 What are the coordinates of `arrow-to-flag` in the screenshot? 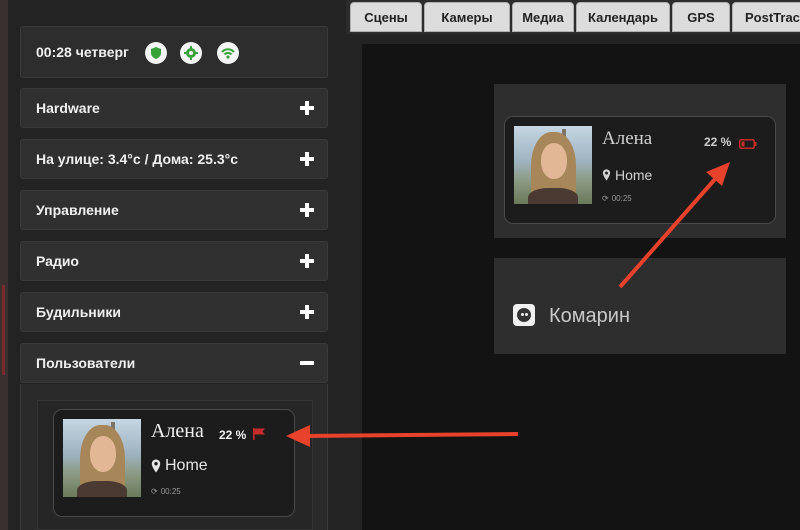 It's located at (402, 436).